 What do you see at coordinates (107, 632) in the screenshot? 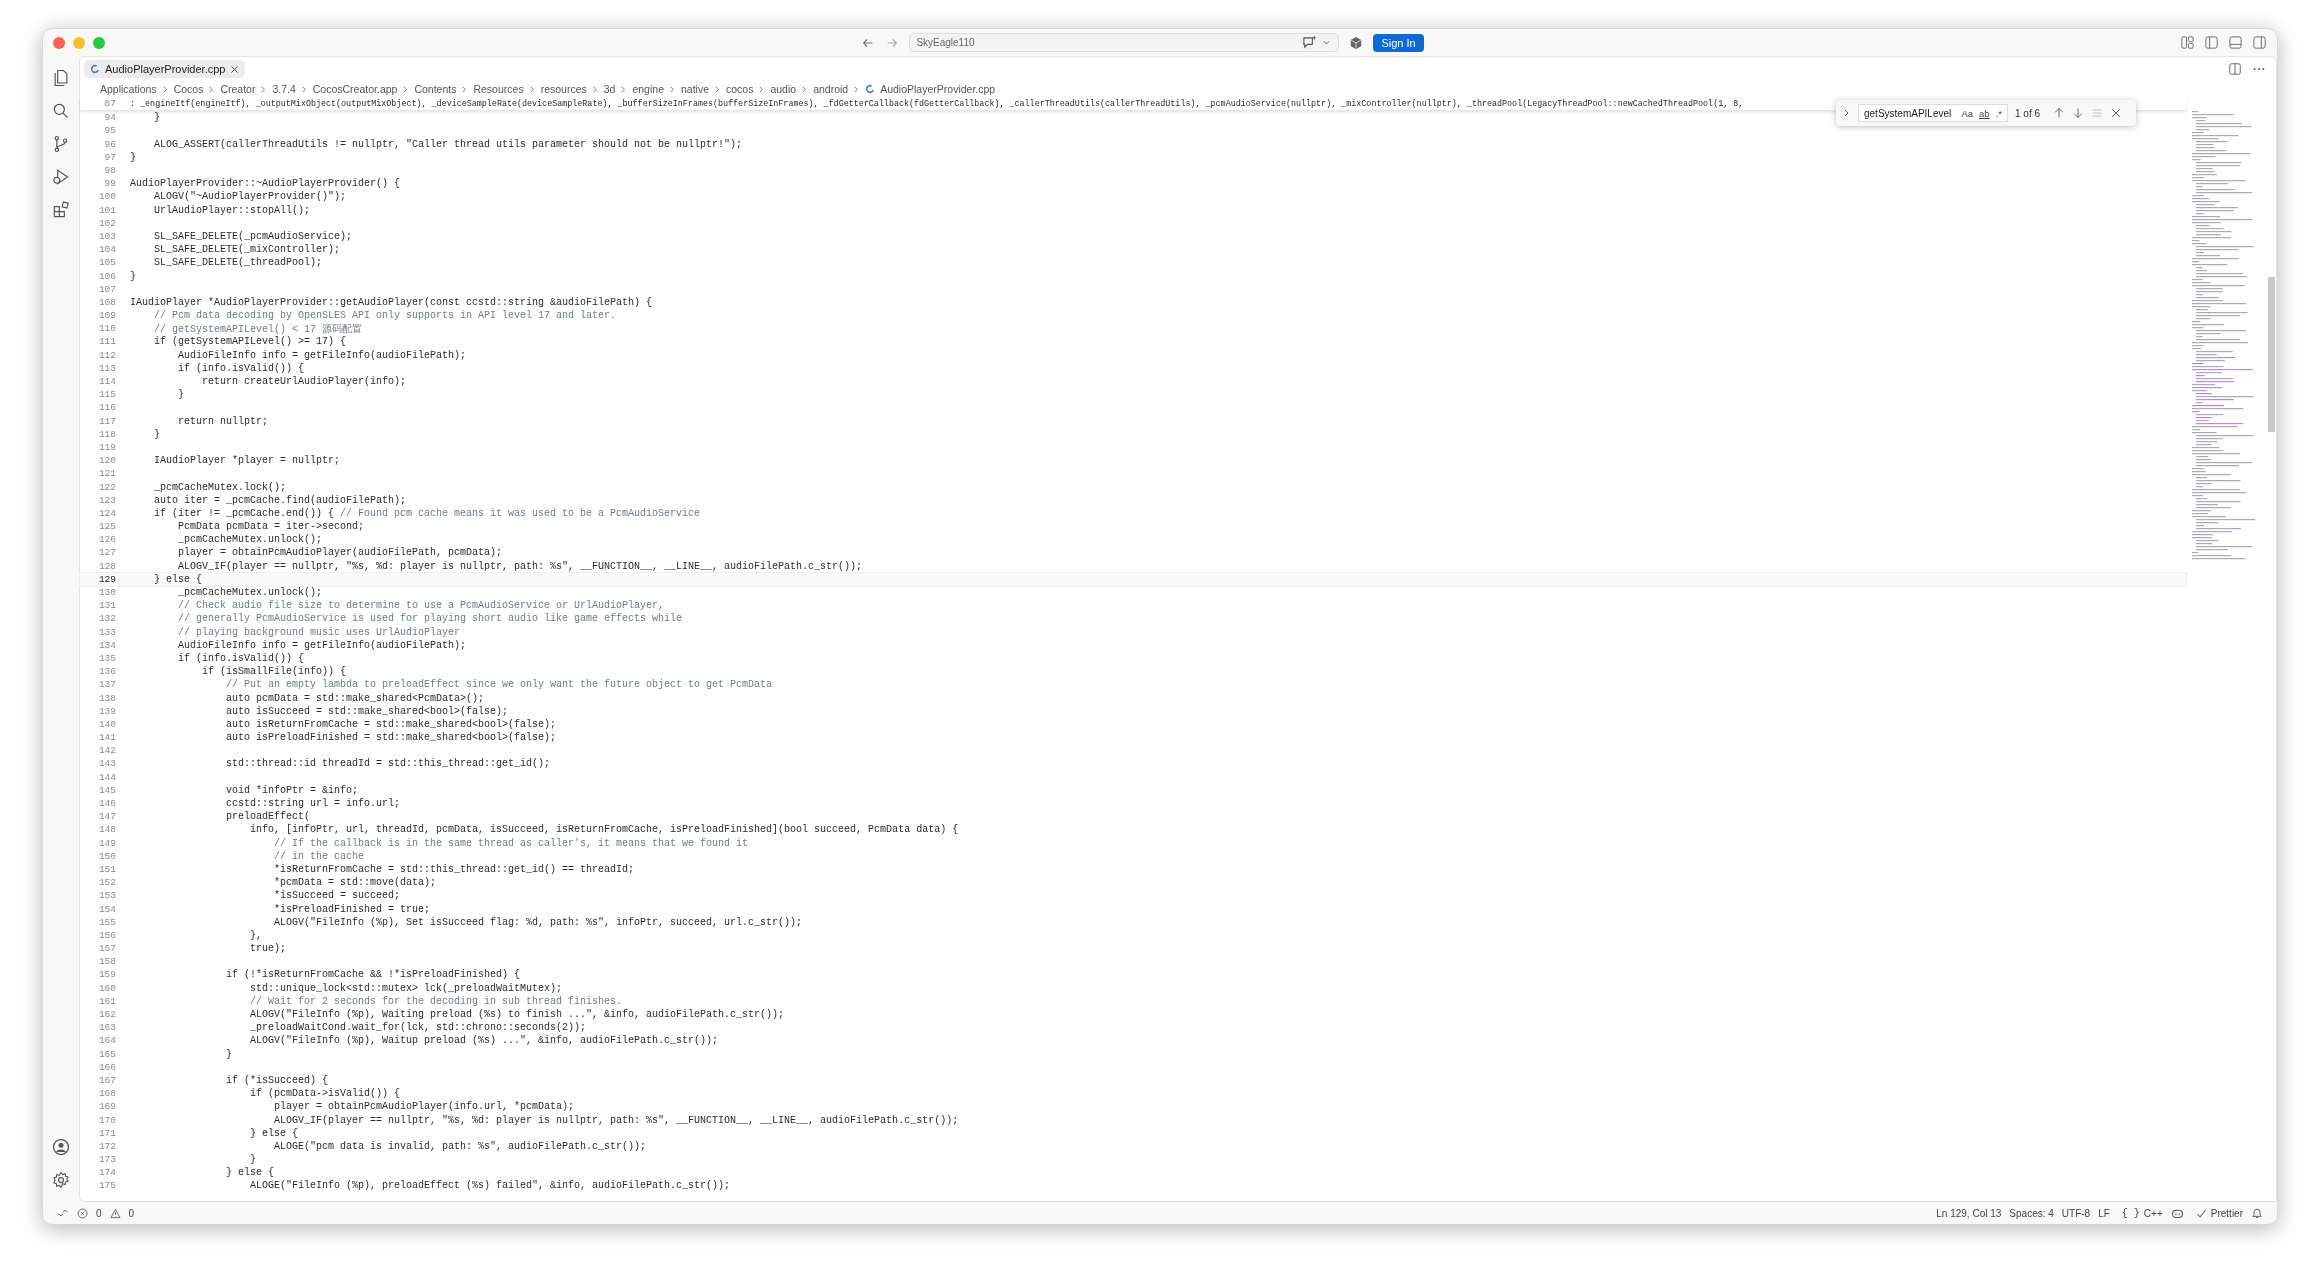
I see `line-number: 133` at bounding box center [107, 632].